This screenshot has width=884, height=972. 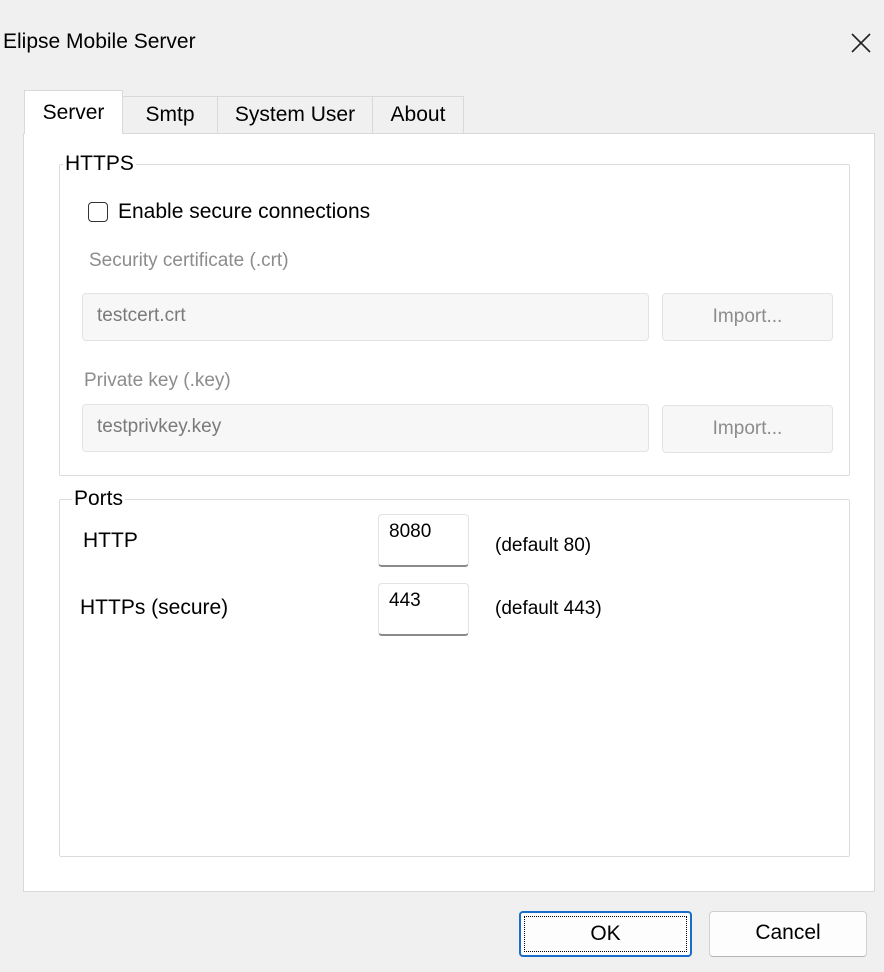 I want to click on ok-focus-ring, so click(x=605, y=934).